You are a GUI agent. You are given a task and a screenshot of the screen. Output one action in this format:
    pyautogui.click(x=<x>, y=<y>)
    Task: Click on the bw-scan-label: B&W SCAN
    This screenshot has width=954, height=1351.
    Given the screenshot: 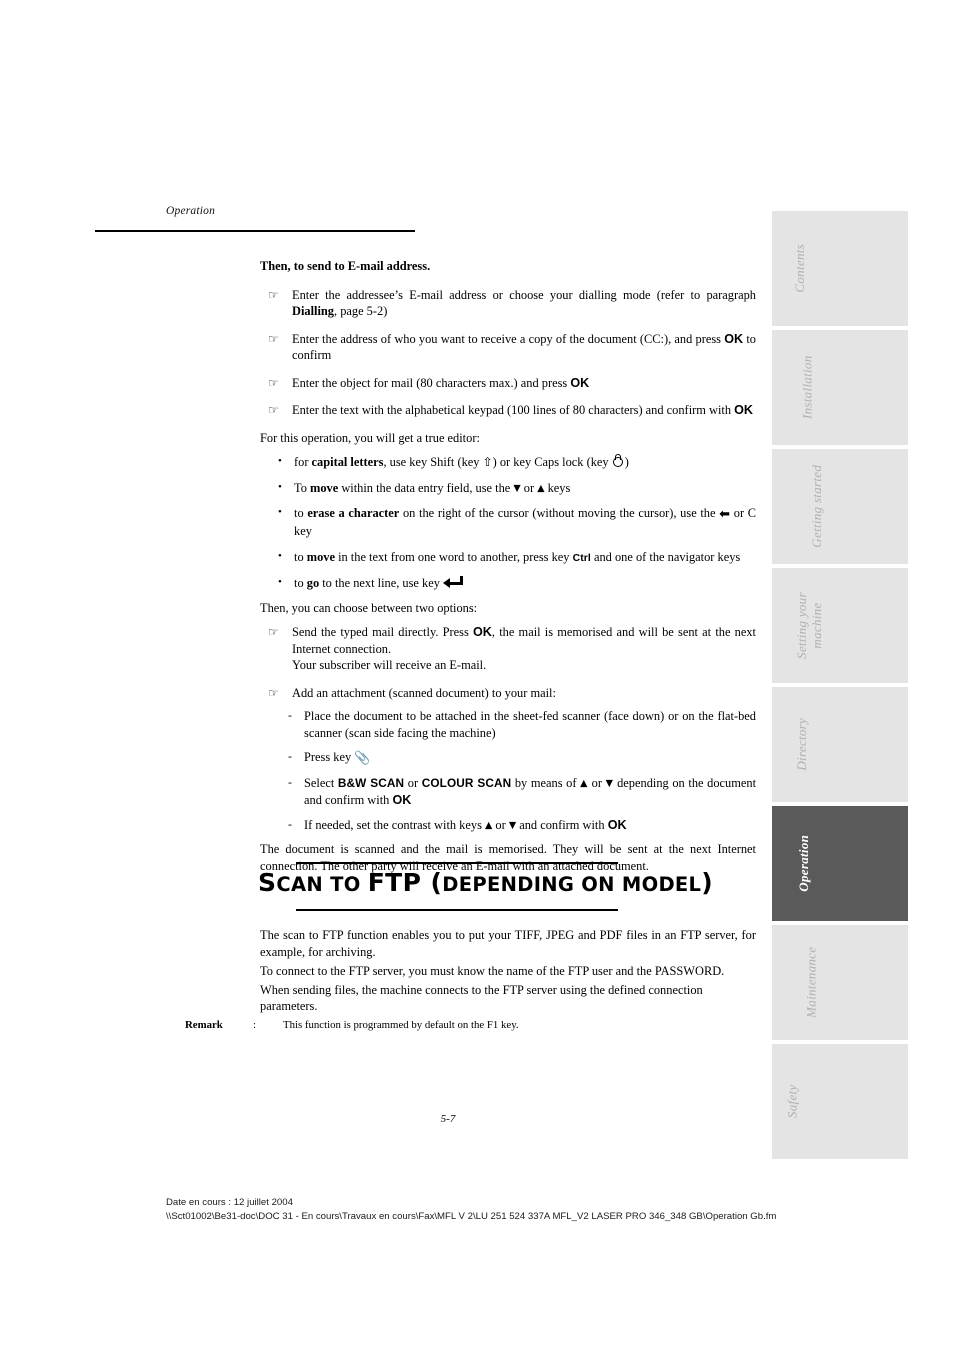 What is the action you would take?
    pyautogui.click(x=371, y=783)
    